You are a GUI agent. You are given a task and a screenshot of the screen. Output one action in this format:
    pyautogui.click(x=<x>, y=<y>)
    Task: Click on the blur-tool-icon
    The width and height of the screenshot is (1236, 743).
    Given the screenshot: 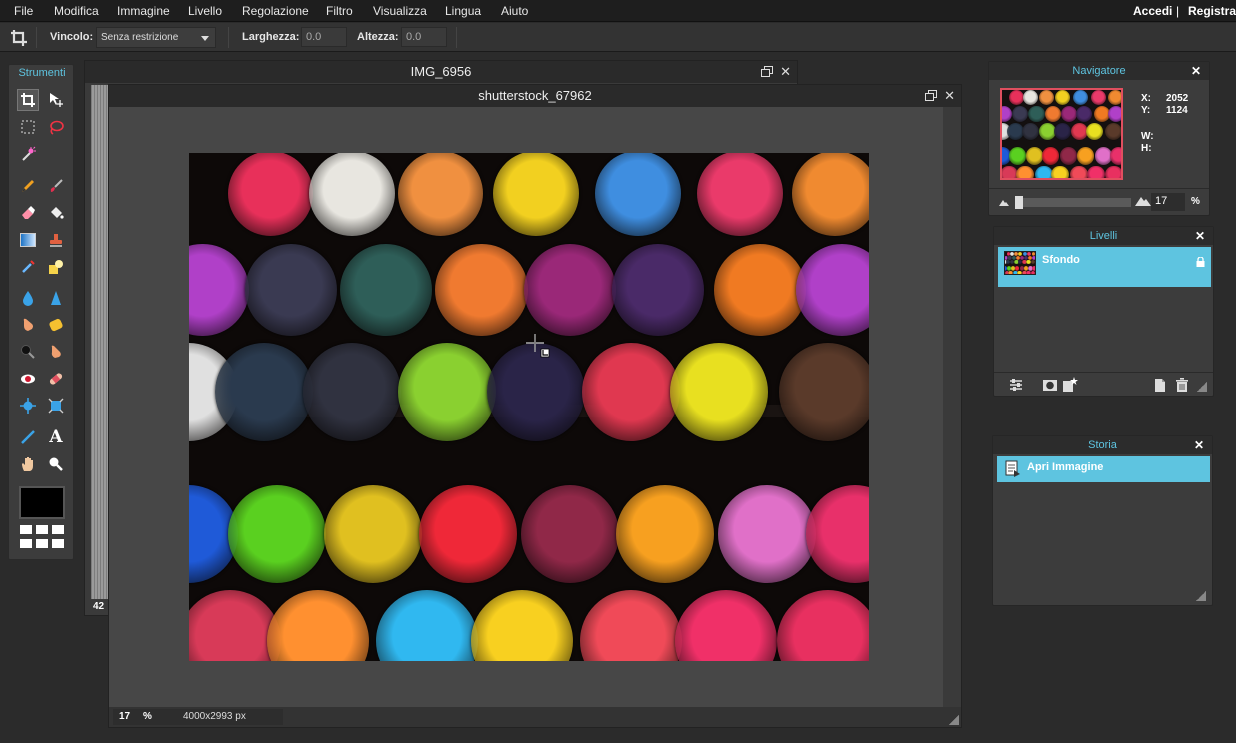 What is the action you would take?
    pyautogui.click(x=28, y=298)
    